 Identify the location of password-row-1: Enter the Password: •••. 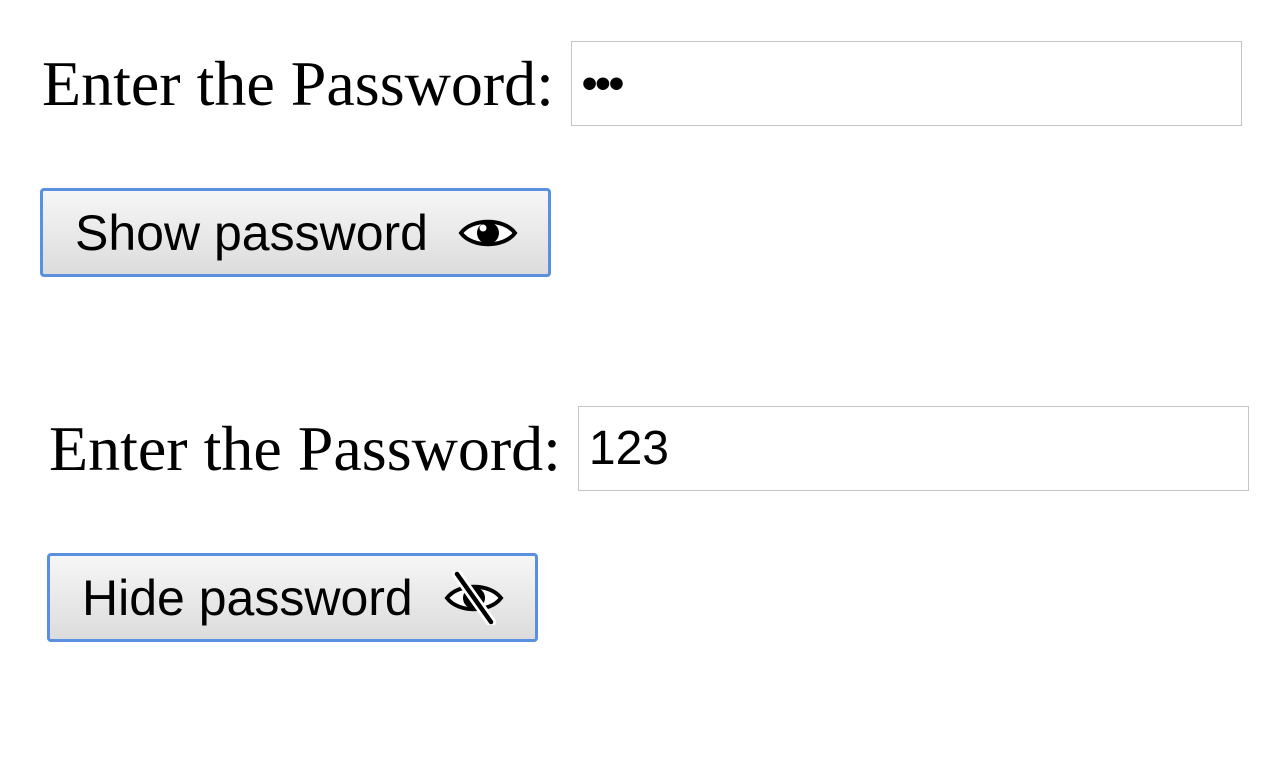
(642, 83).